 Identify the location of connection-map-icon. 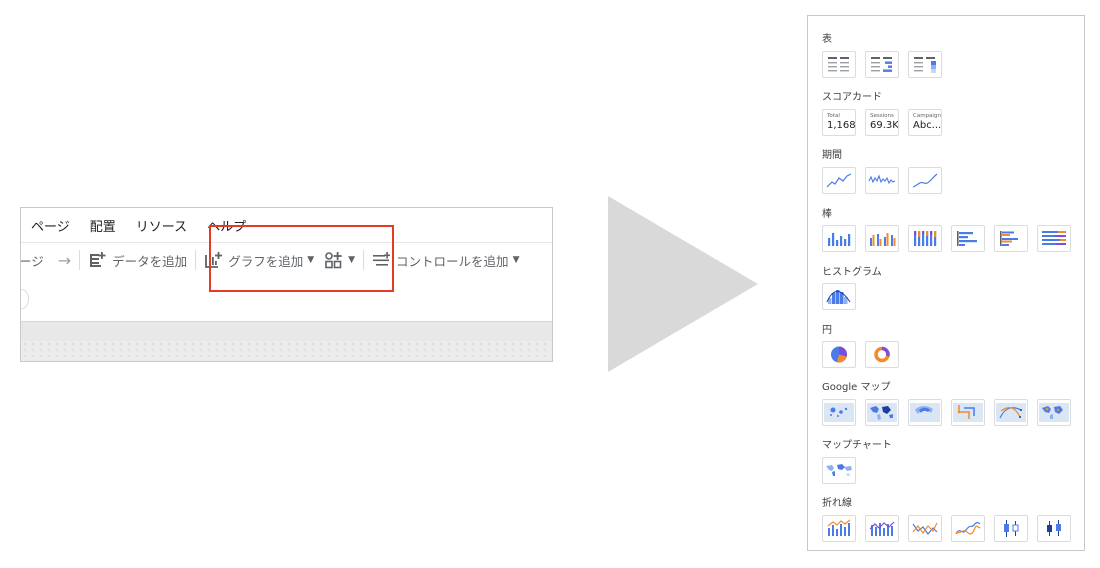
(1011, 412).